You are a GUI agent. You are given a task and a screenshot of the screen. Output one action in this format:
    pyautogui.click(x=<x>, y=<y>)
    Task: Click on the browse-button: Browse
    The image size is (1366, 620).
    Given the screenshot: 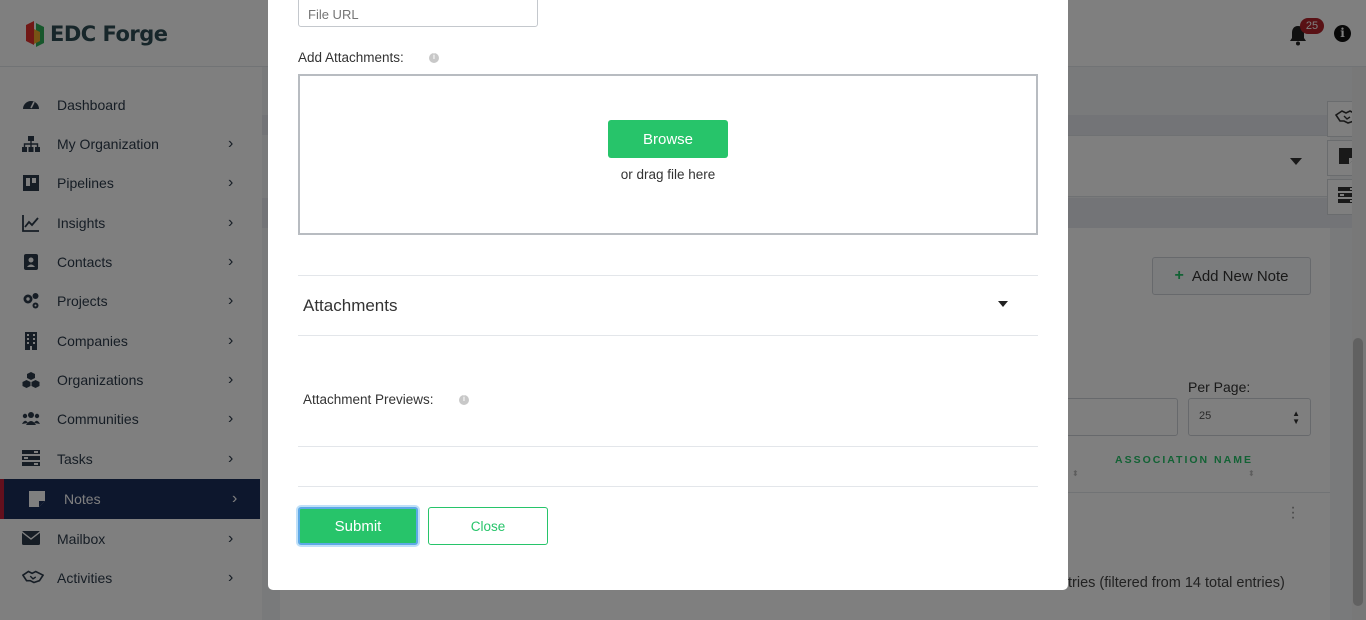 What is the action you would take?
    pyautogui.click(x=668, y=139)
    